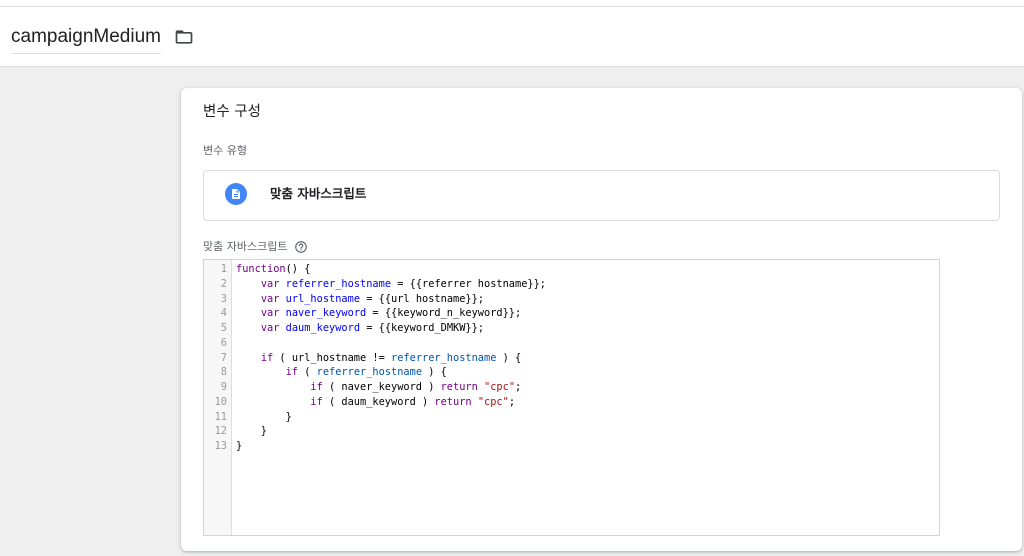  What do you see at coordinates (444, 313) in the screenshot?
I see `code-token: = {{keyword_n_keyword}};` at bounding box center [444, 313].